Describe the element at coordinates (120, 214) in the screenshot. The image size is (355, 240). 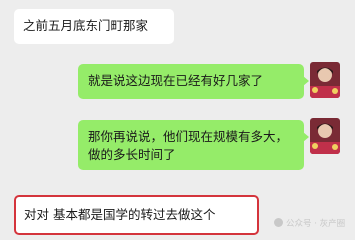
I see `message-text: 对对 基本都是国学的转过去做这个` at that location.